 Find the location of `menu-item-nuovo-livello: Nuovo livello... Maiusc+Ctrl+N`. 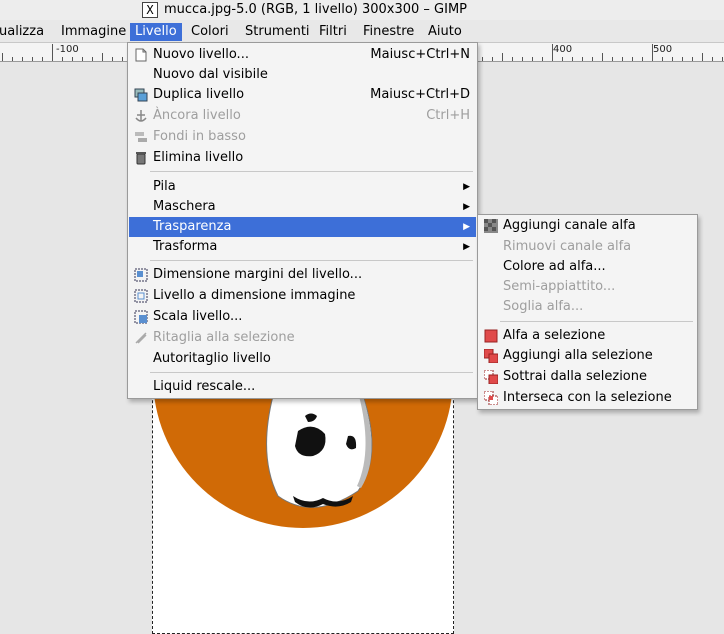

menu-item-nuovo-livello: Nuovo livello... Maiusc+Ctrl+N is located at coordinates (302, 55).